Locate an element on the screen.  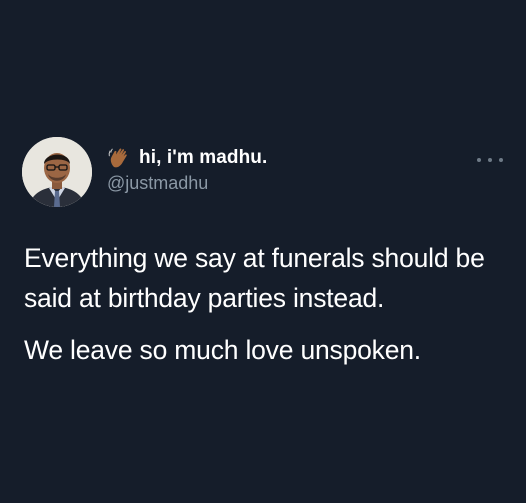
author-name-row: hi, i'm madhu. is located at coordinates (187, 158).